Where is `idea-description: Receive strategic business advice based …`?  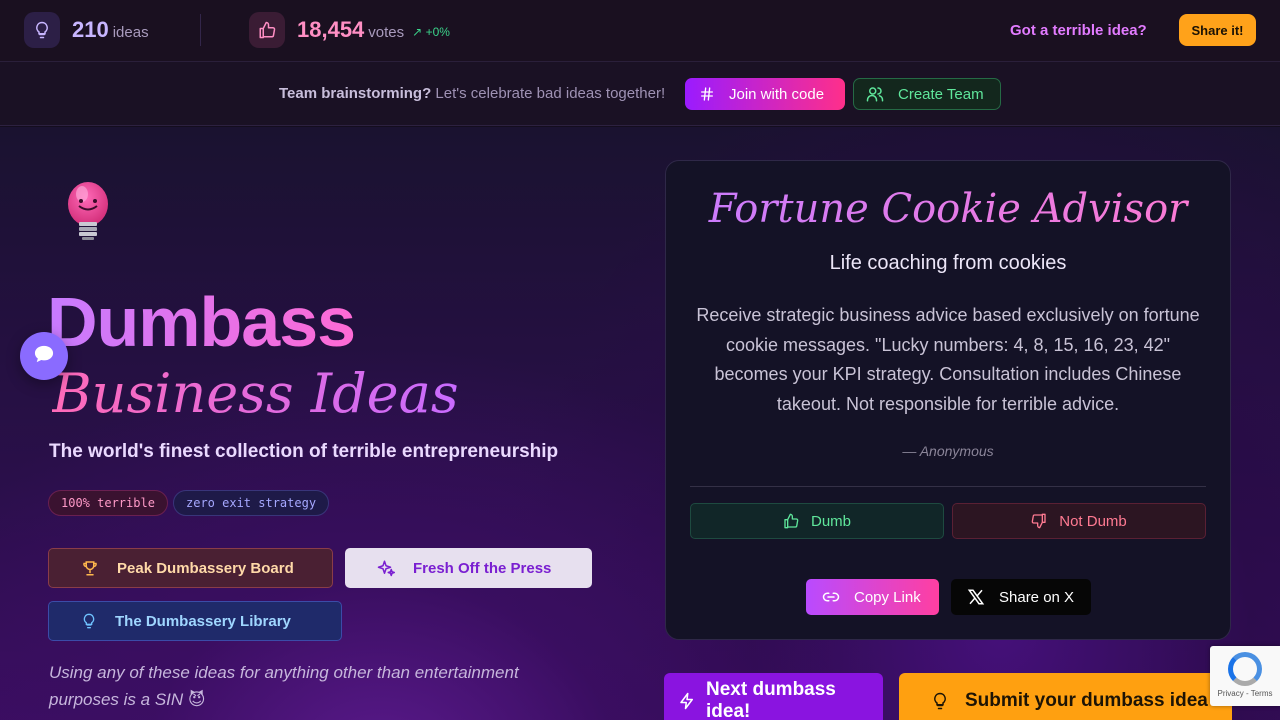 idea-description: Receive strategic business advice based … is located at coordinates (948, 359).